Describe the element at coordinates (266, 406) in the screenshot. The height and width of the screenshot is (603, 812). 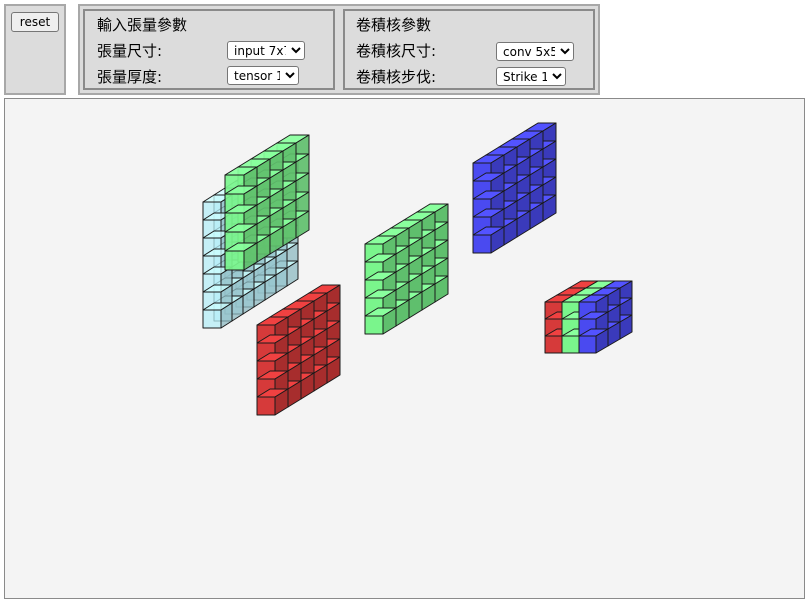
I see `red-kernel-cell-front` at that location.